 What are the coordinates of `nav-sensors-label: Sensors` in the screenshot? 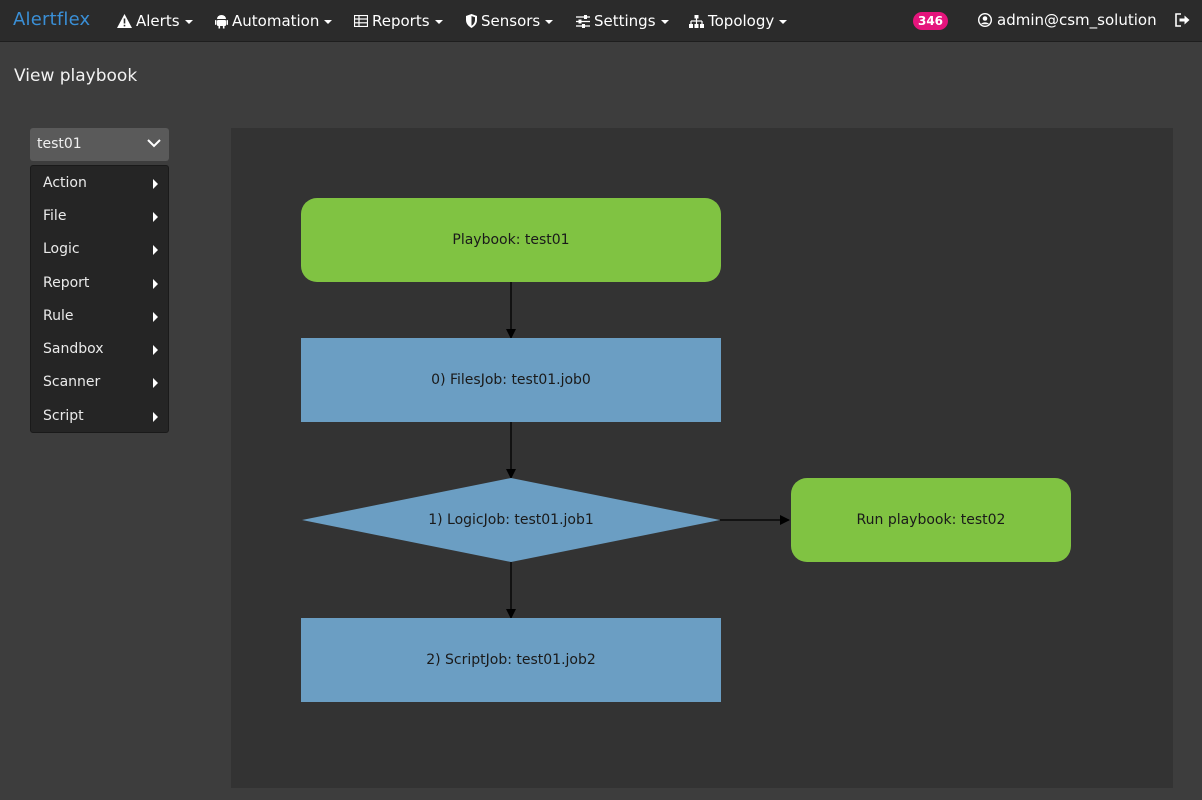 It's located at (511, 21).